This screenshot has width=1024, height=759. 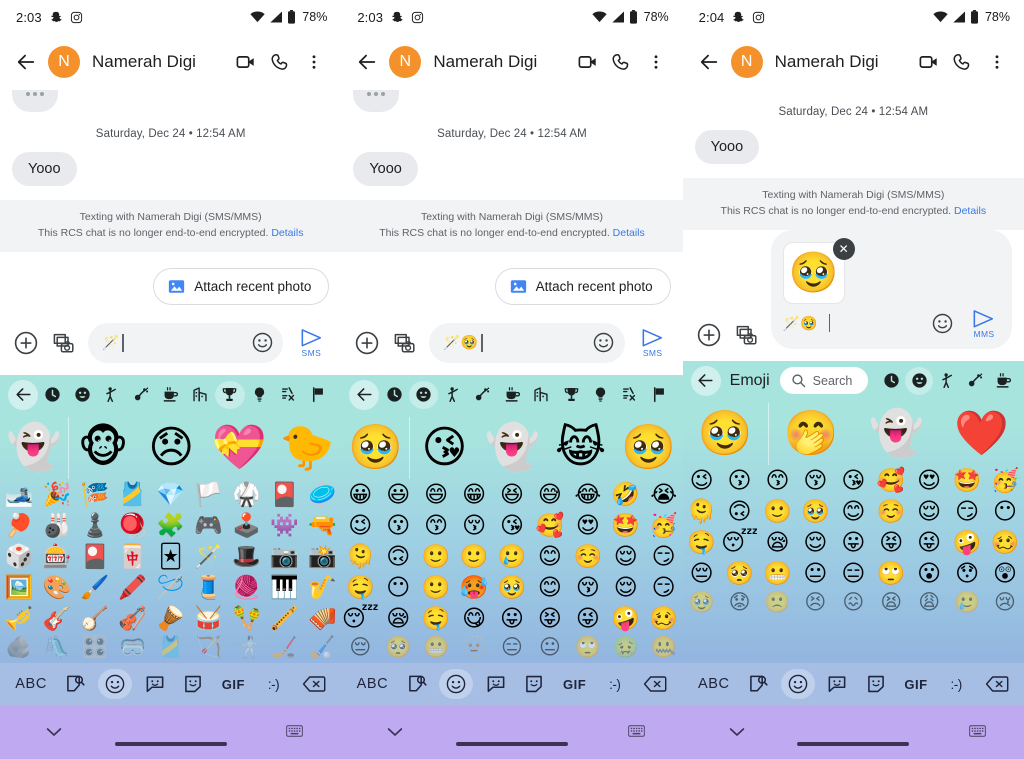 I want to click on emoji-cell: 🤣, so click(x=626, y=494).